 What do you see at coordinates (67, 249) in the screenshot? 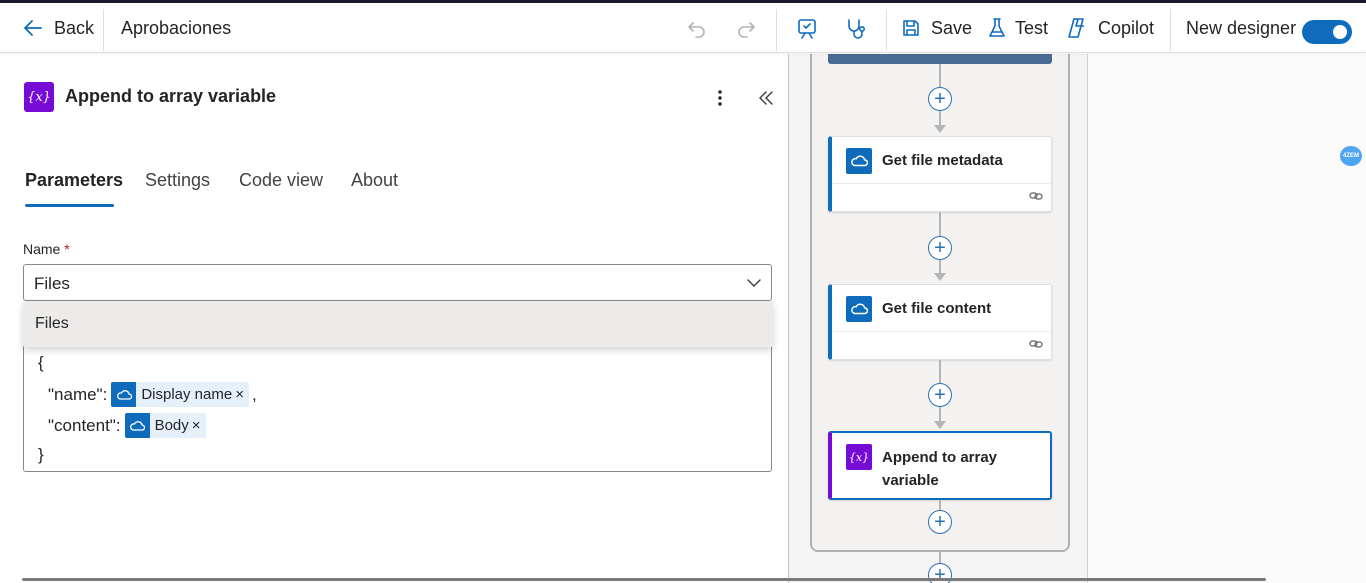
I see `required-mark: *` at bounding box center [67, 249].